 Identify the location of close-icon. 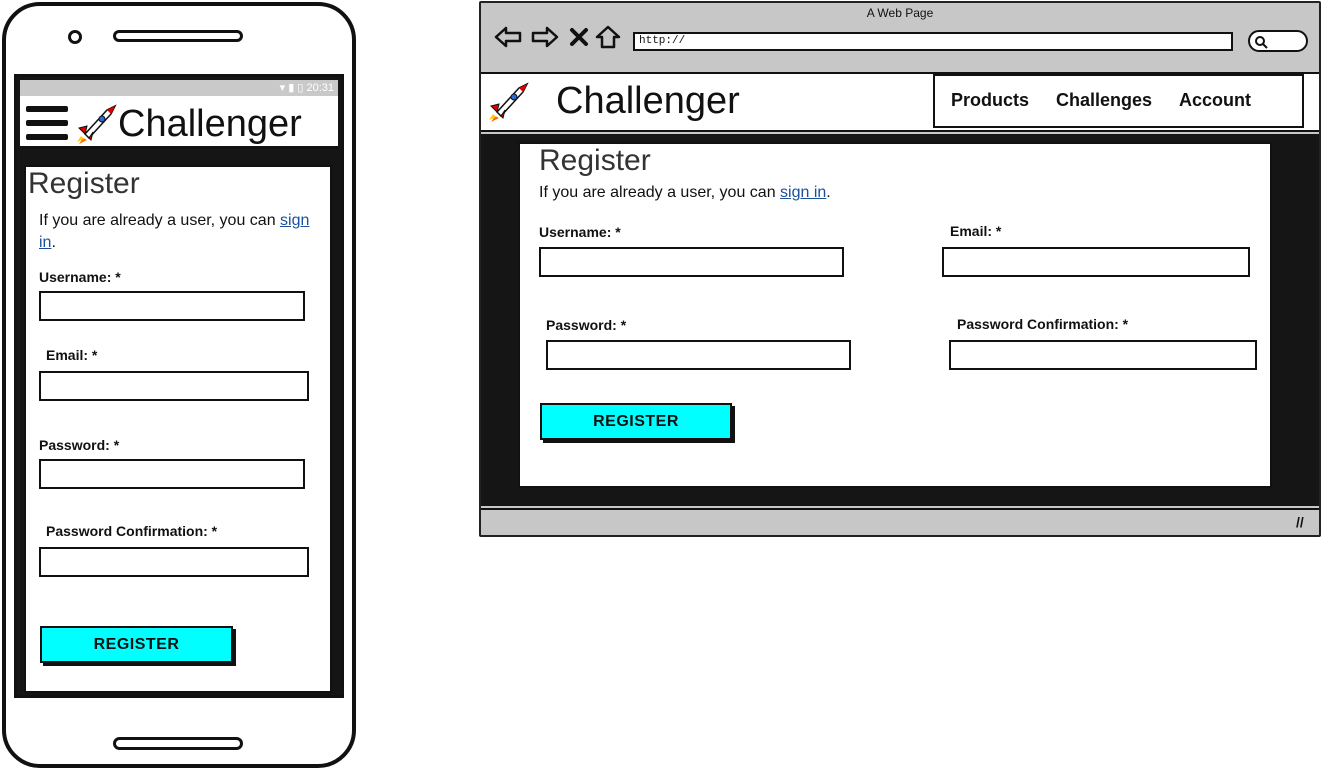
(579, 37).